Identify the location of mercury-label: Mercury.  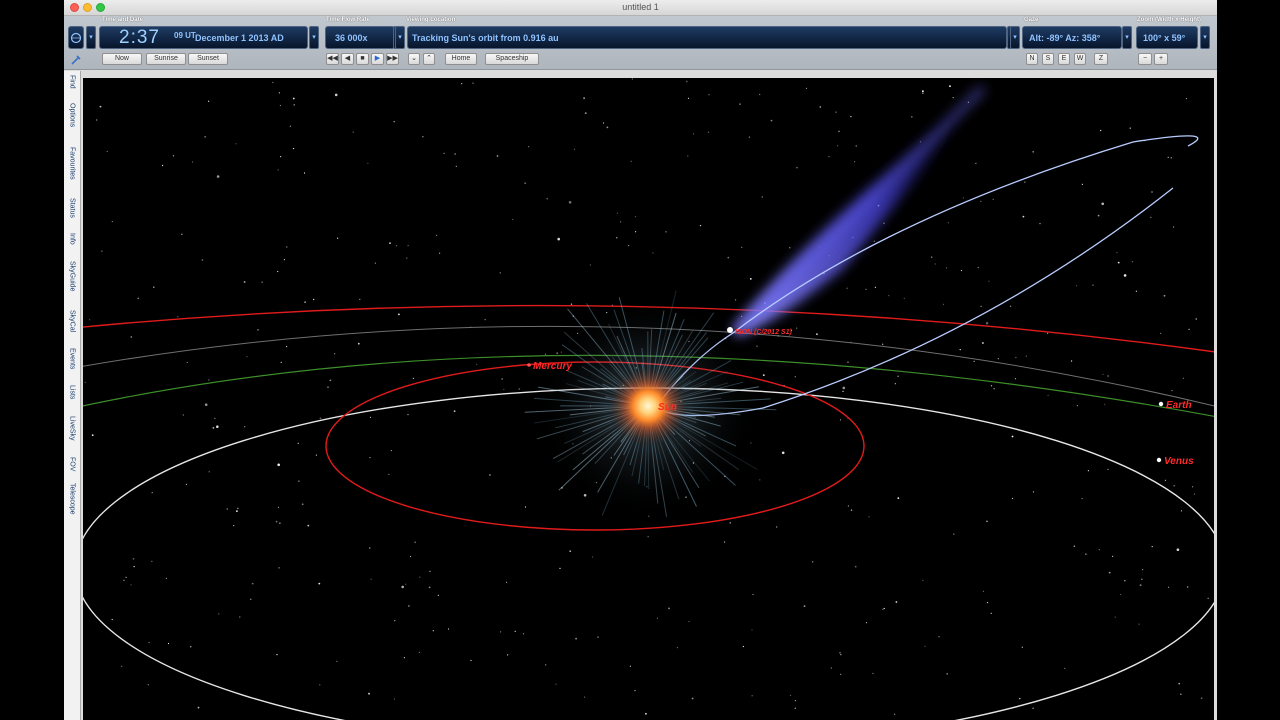
(552, 366).